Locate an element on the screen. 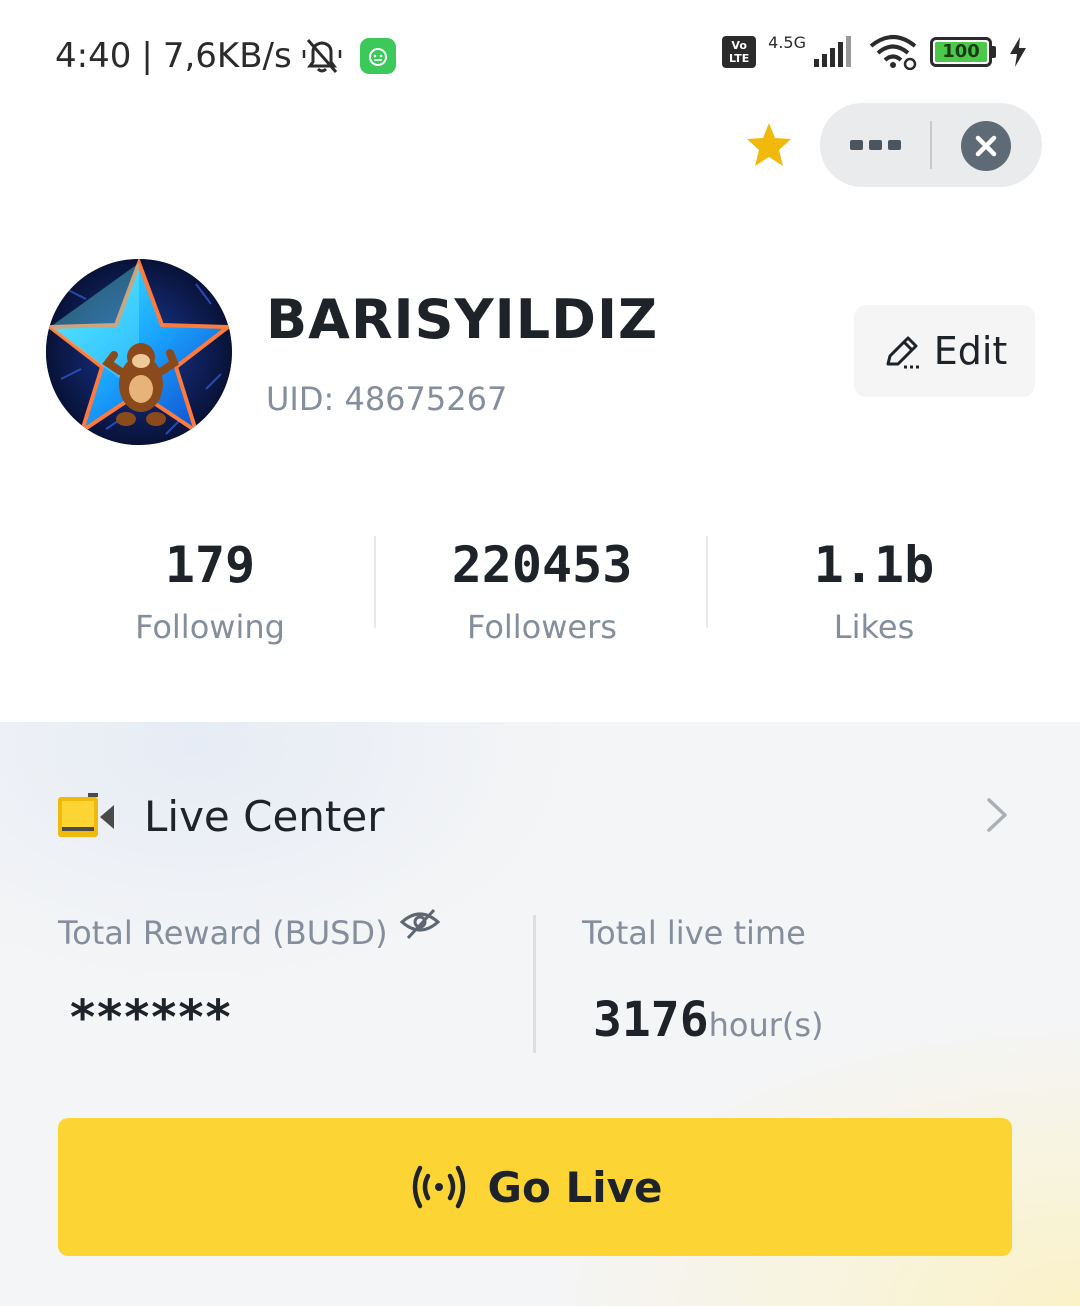 The width and height of the screenshot is (1080, 1306). more-icon is located at coordinates (876, 145).